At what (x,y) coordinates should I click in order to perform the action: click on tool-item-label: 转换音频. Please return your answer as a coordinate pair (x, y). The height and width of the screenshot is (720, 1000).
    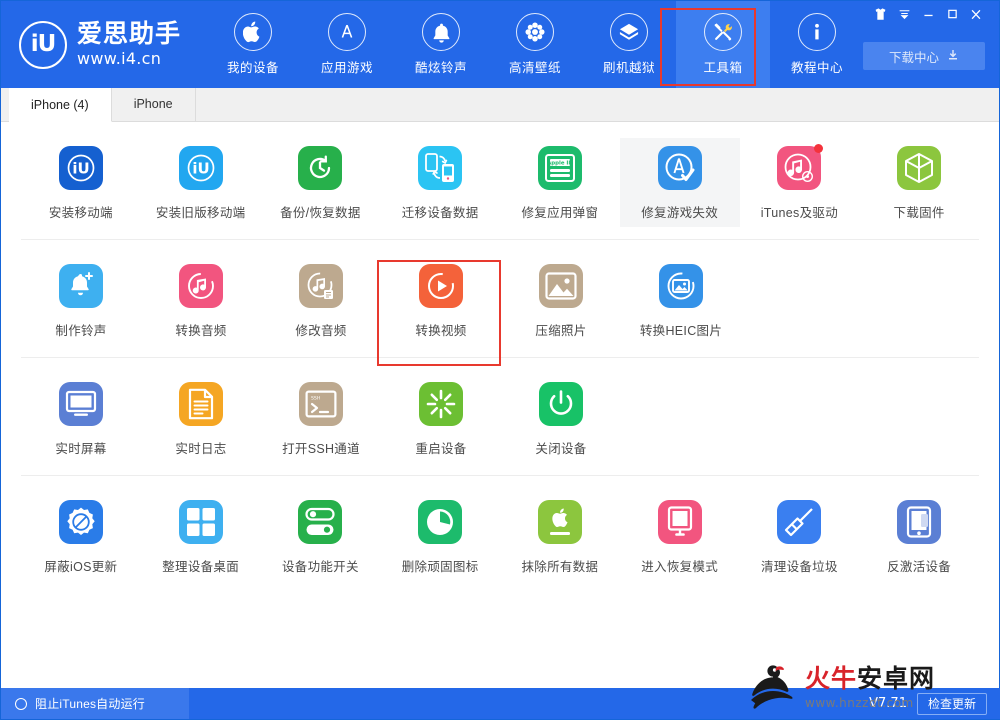
    Looking at the image, I should click on (201, 331).